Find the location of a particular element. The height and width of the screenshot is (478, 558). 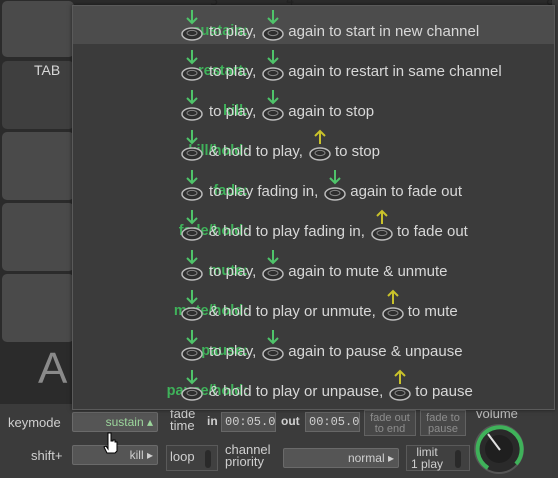

loop-toggle: loop is located at coordinates (192, 458).